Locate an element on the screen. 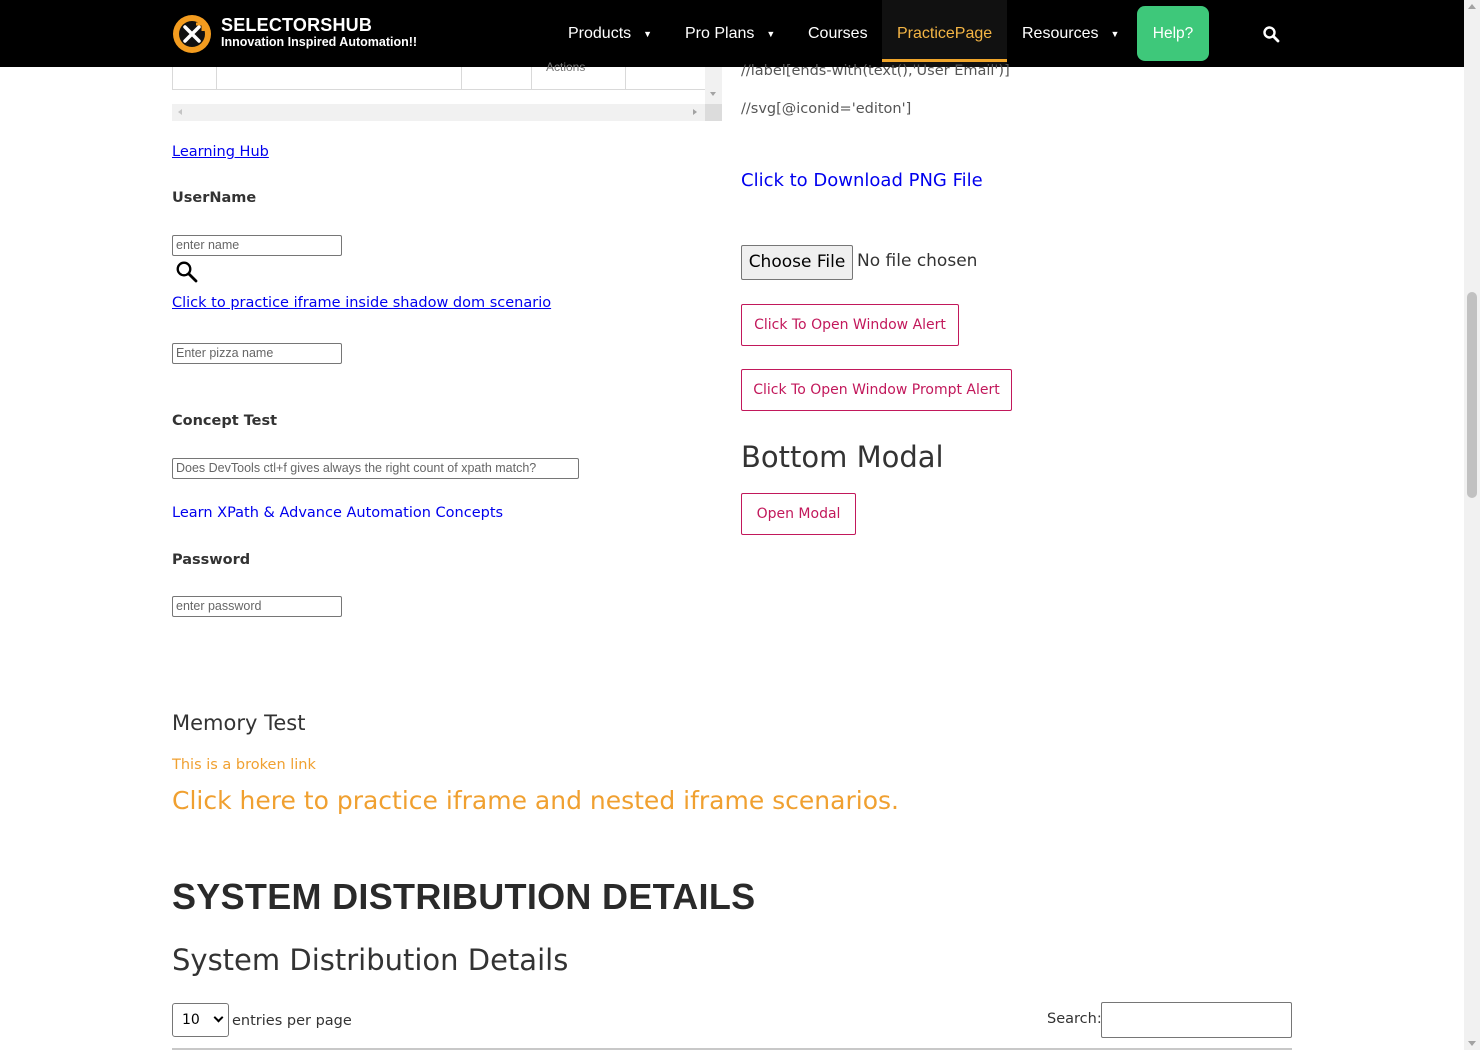  page-scrollbar is located at coordinates (1472, 525).